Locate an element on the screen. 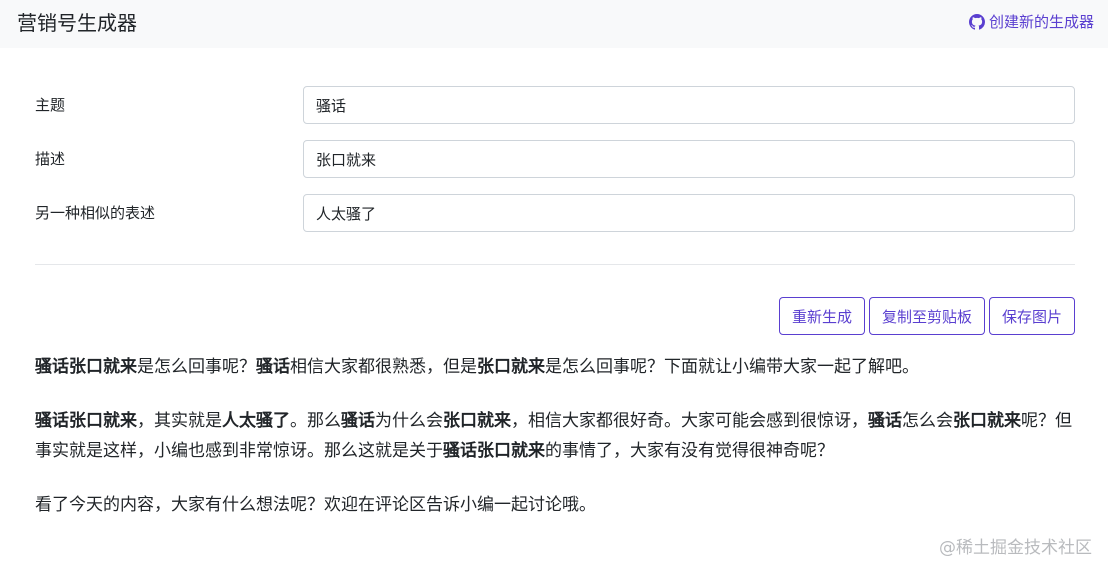 Image resolution: width=1108 pixels, height=572 pixels. github-icon is located at coordinates (976, 22).